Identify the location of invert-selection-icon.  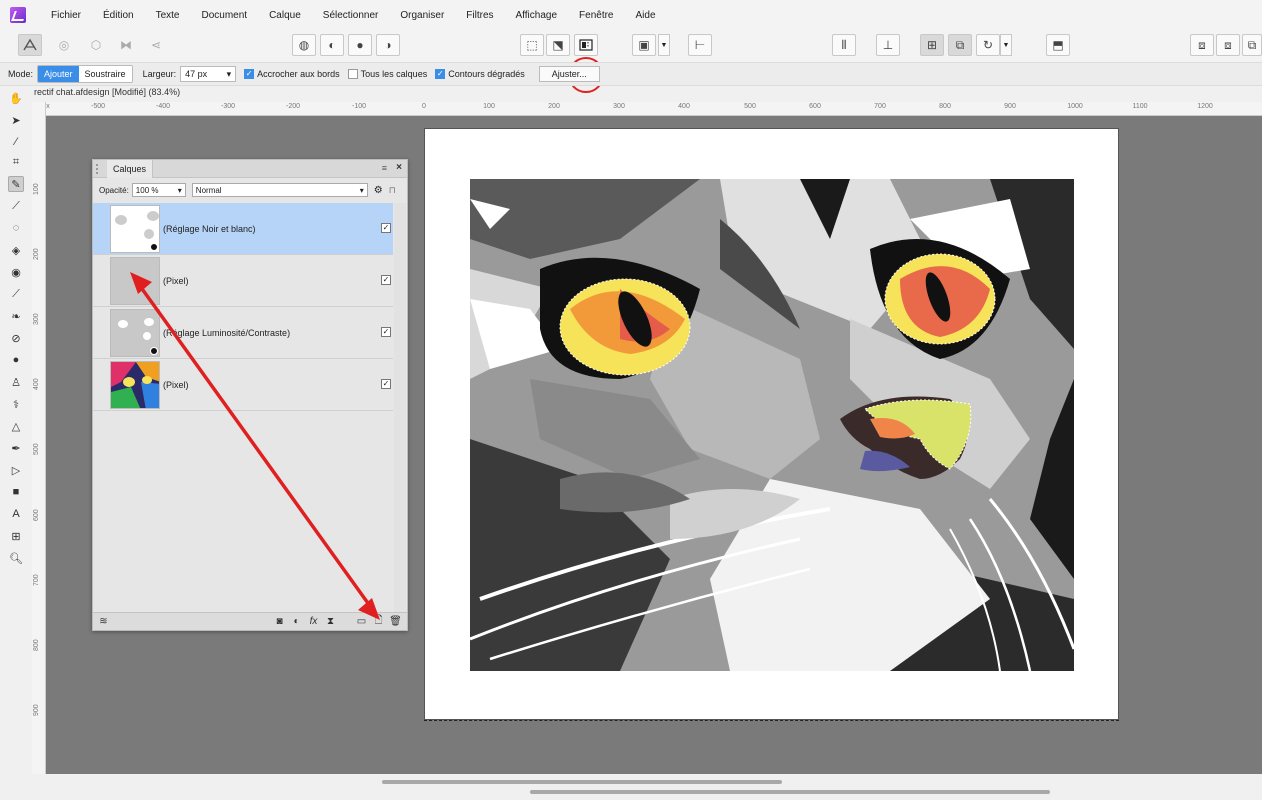
(586, 45).